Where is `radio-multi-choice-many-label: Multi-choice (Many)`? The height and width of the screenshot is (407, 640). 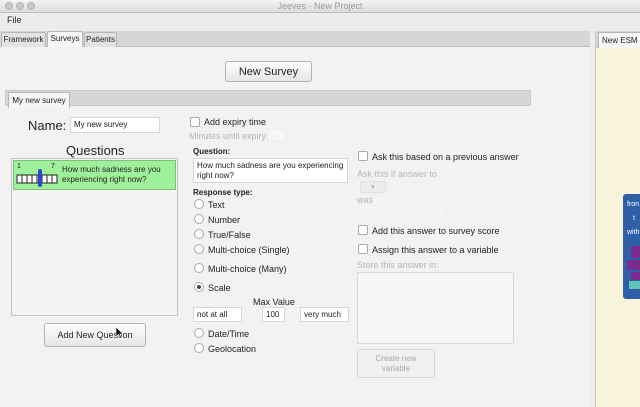 radio-multi-choice-many-label: Multi-choice (Many) is located at coordinates (247, 269).